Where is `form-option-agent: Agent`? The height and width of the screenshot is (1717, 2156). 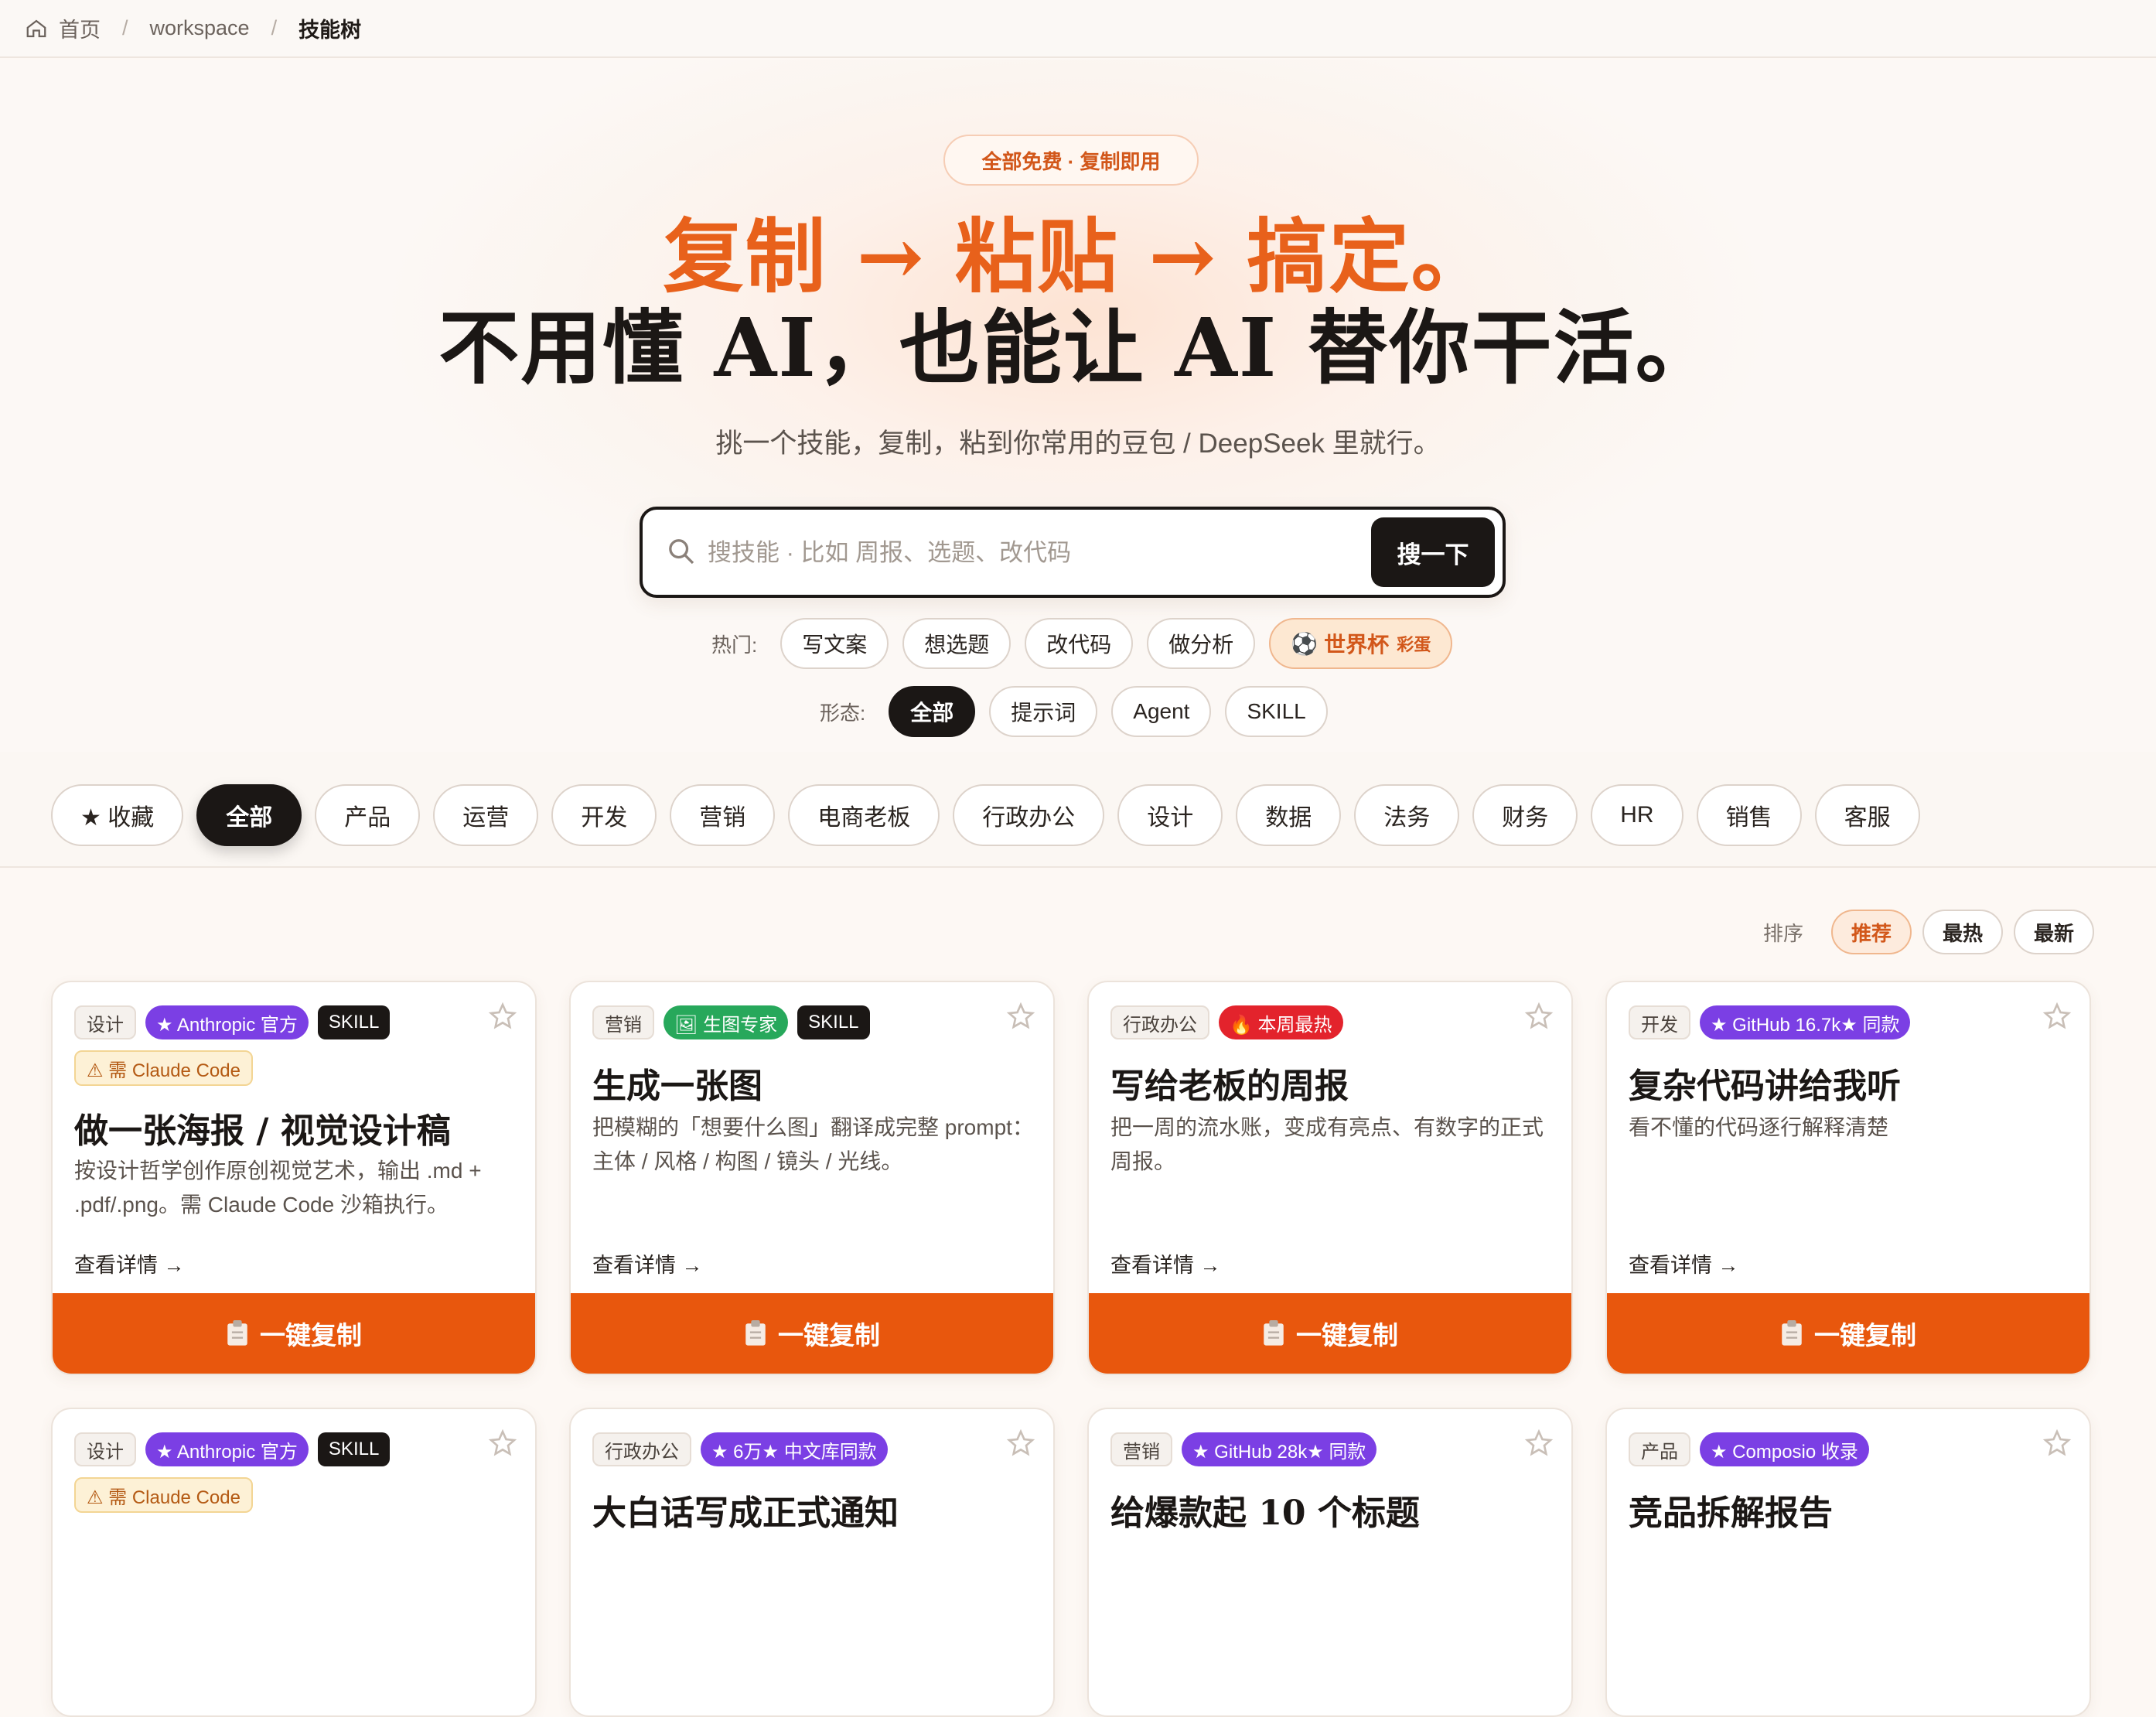 form-option-agent: Agent is located at coordinates (1161, 711).